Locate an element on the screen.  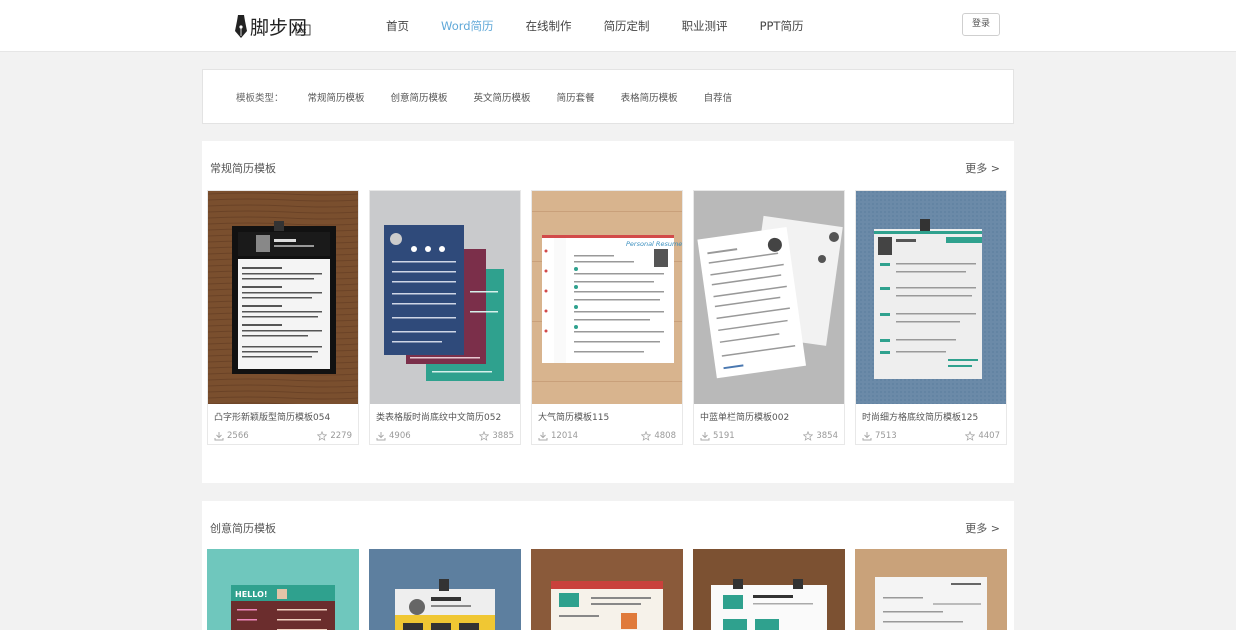
filter-label: 模板类型： is located at coordinates (260, 98).